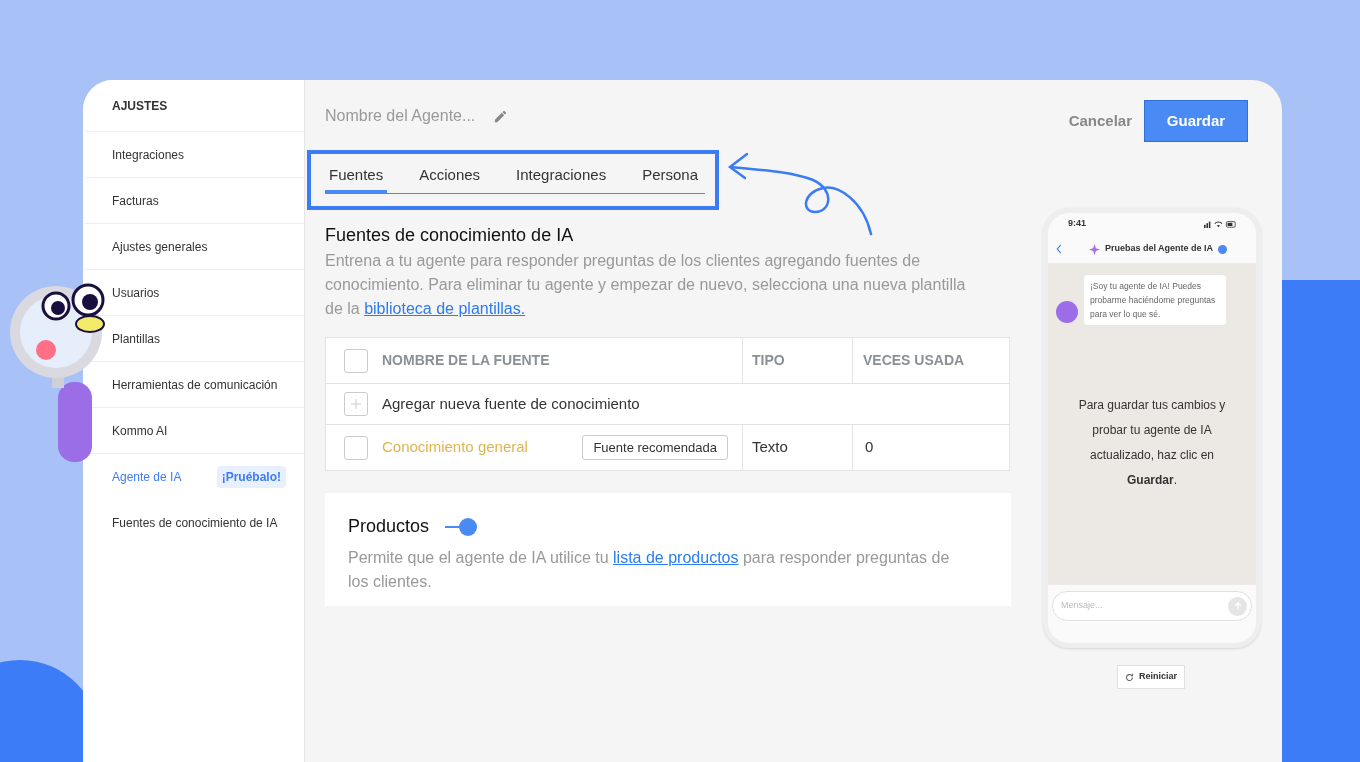  Describe the element at coordinates (450, 177) in the screenshot. I see `tab: Acciones` at that location.